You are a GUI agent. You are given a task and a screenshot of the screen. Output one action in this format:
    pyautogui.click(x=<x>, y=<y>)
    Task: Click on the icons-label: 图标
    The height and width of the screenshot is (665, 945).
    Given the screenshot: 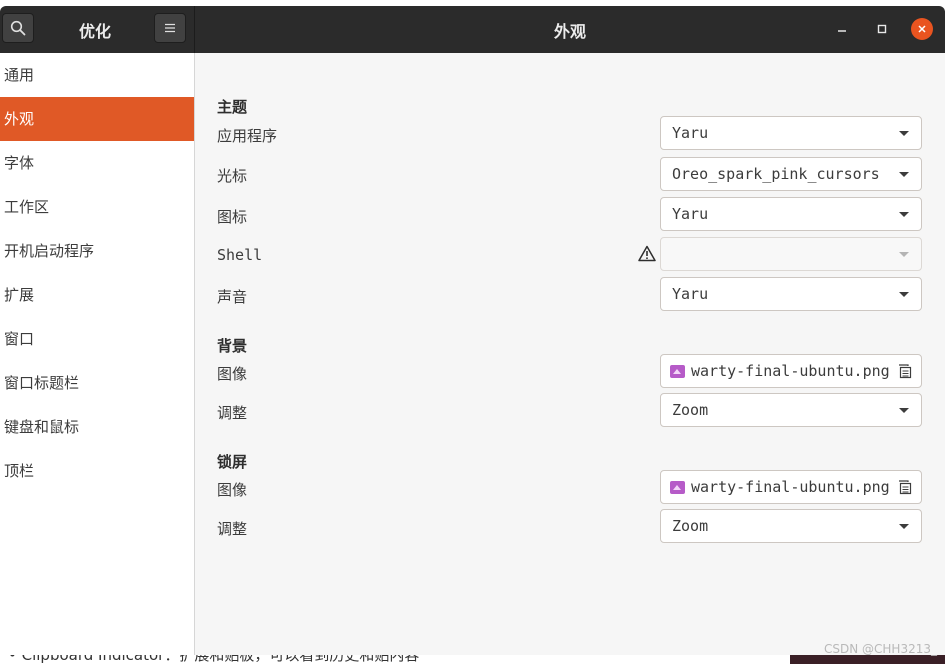 What is the action you would take?
    pyautogui.click(x=232, y=217)
    